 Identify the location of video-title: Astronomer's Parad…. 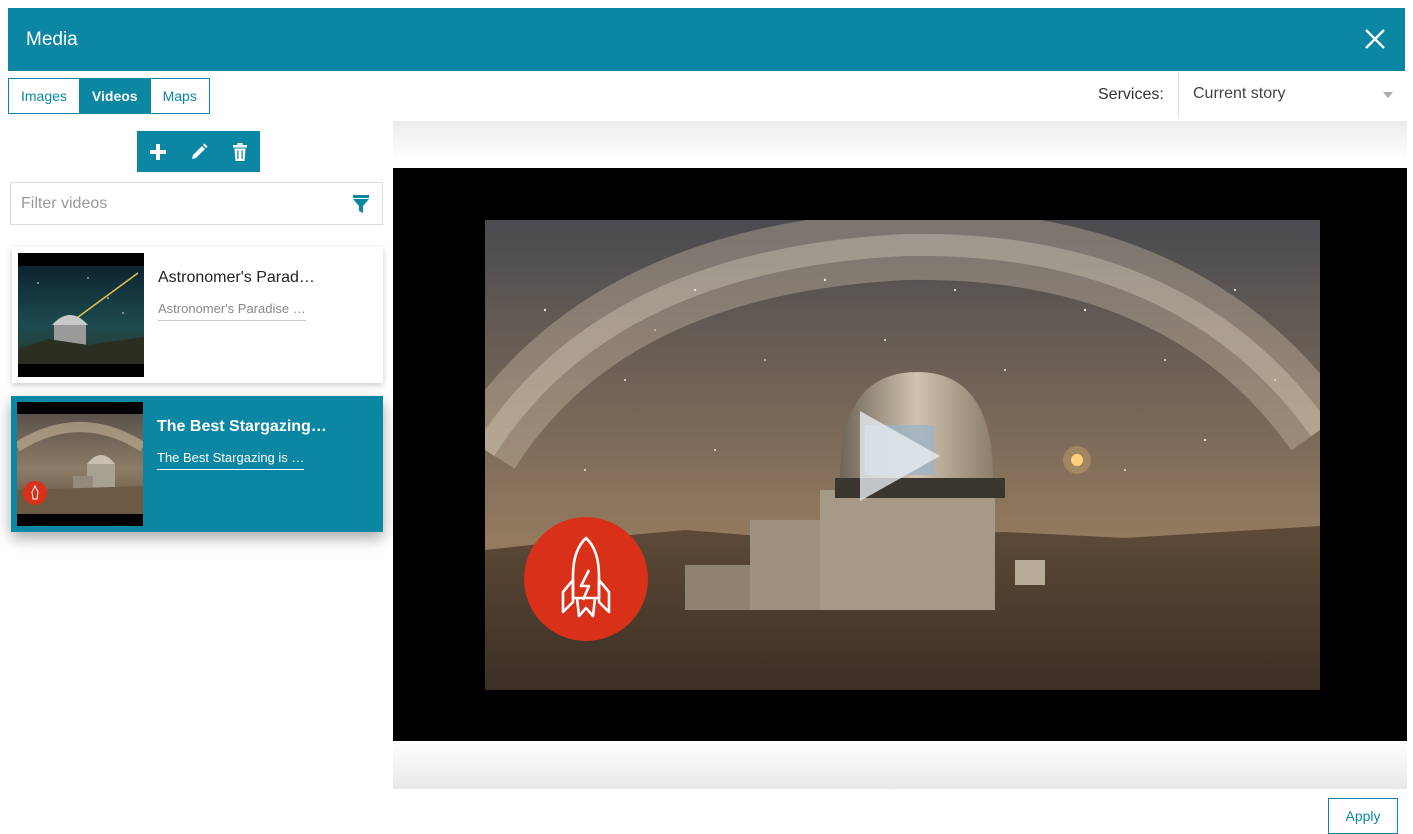
(236, 277).